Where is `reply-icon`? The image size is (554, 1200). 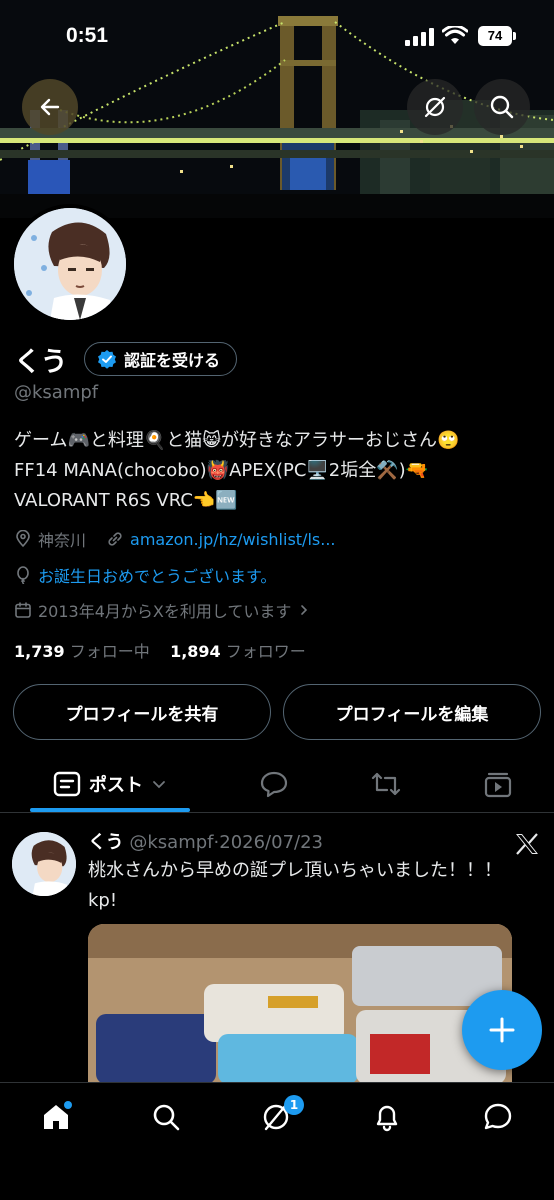
reply-icon is located at coordinates (274, 784).